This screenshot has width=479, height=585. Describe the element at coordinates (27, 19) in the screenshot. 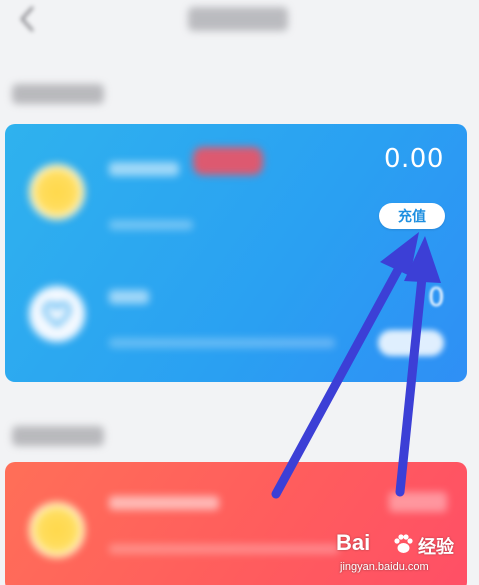

I see `chevron-left-icon` at that location.